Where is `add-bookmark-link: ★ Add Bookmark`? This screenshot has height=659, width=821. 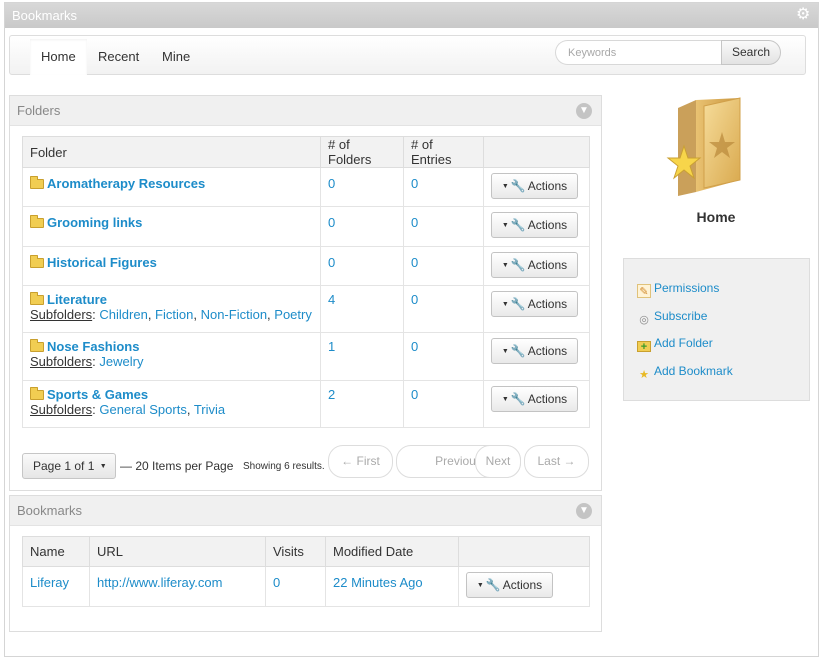
add-bookmark-link: ★ Add Bookmark is located at coordinates (685, 373).